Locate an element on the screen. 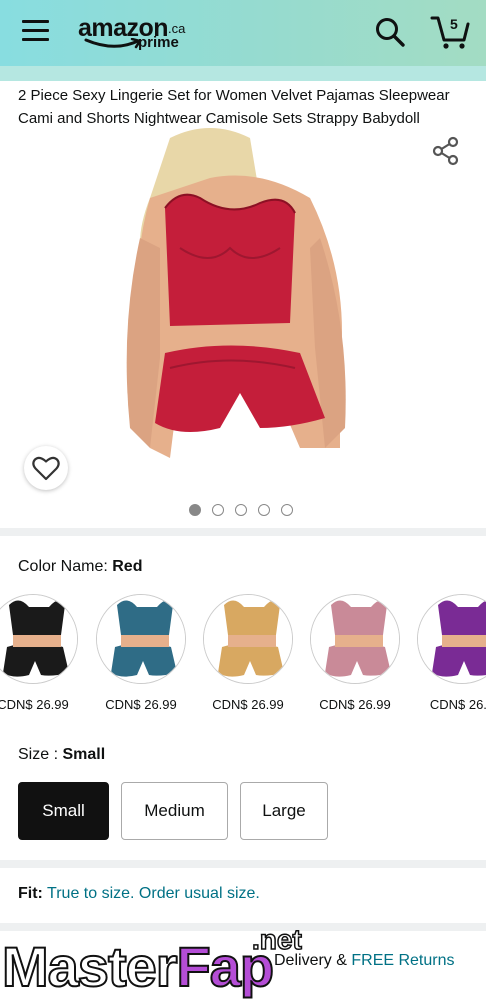 This screenshot has width=486, height=1000. fit-info: Fit: True to size. Order usual size. is located at coordinates (139, 894).